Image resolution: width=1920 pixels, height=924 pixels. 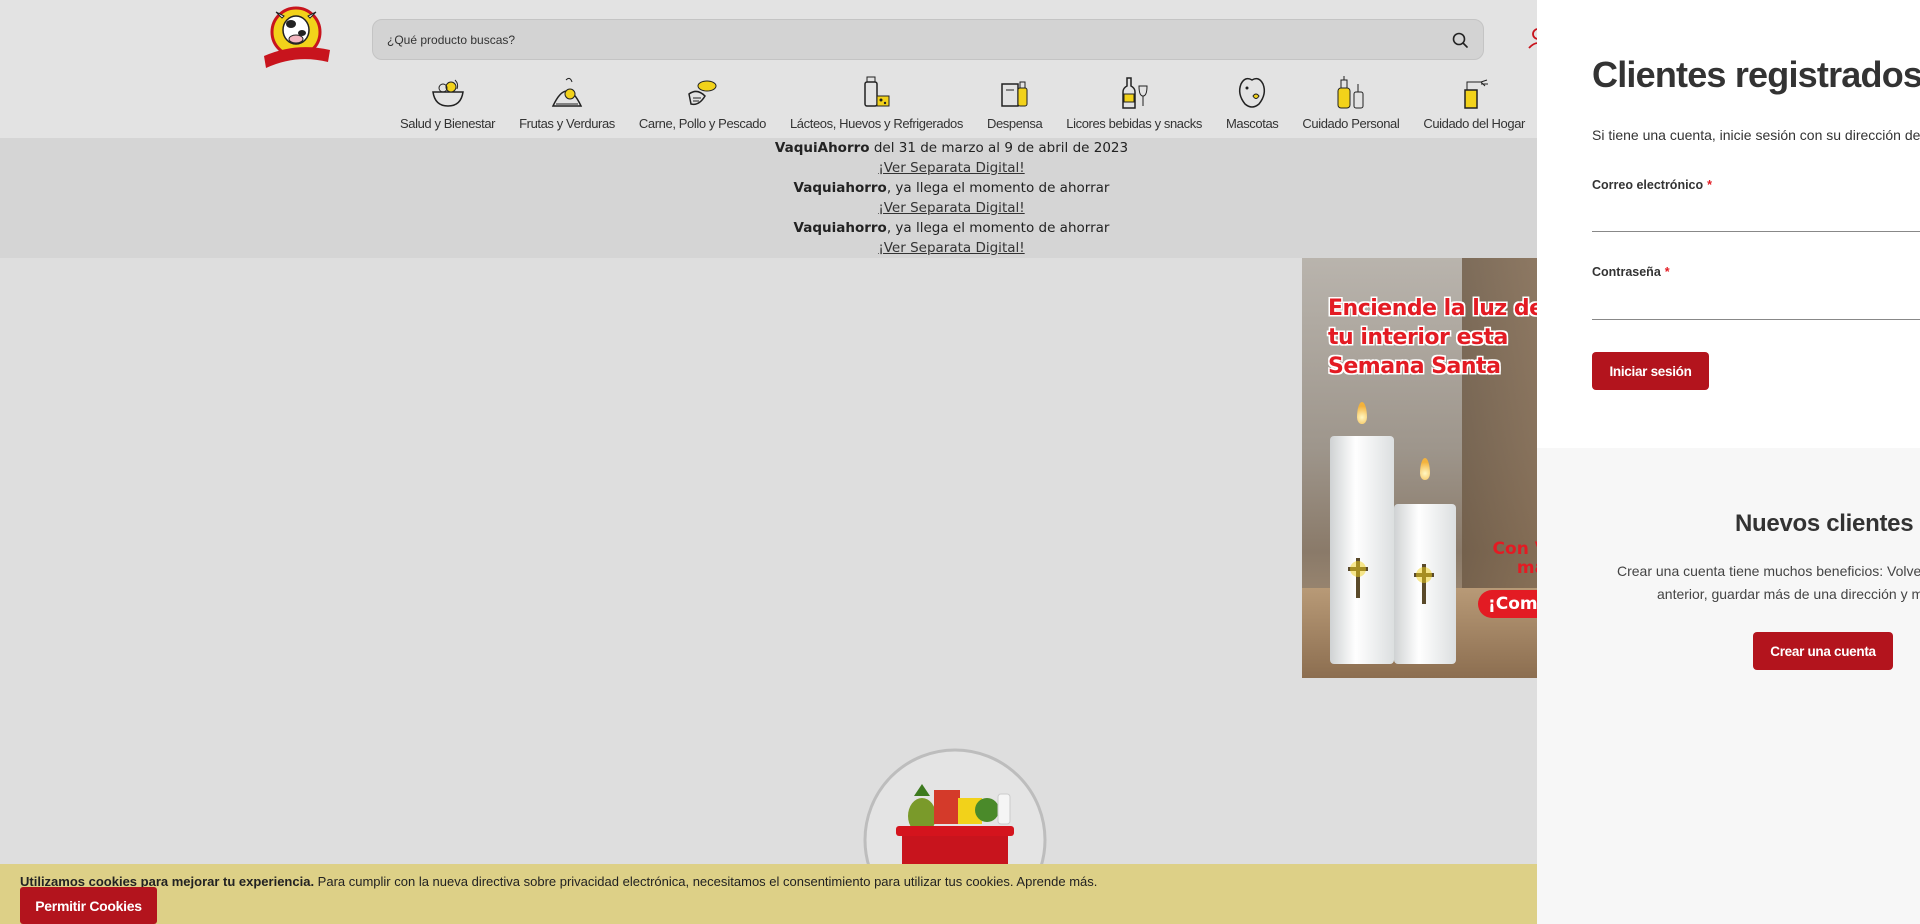 What do you see at coordinates (1135, 93) in the screenshot?
I see `bottle-glass-icon` at bounding box center [1135, 93].